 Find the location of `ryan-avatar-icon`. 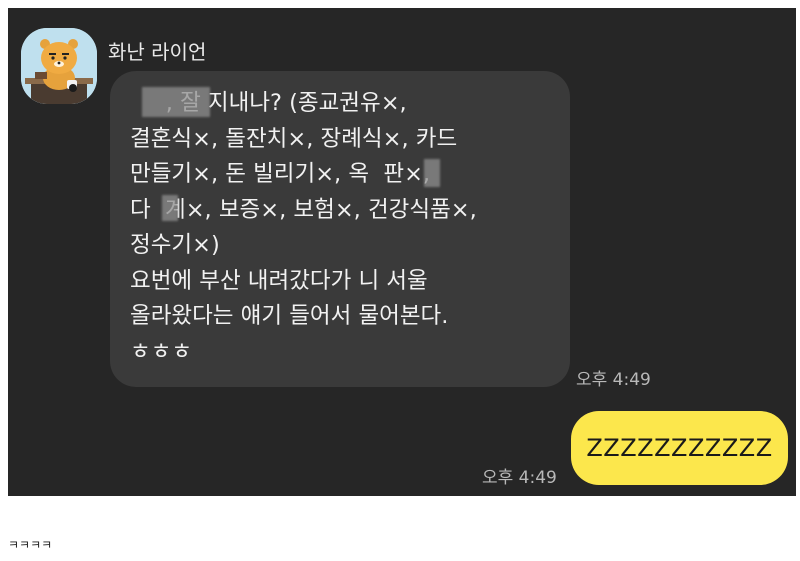

ryan-avatar-icon is located at coordinates (59, 66).